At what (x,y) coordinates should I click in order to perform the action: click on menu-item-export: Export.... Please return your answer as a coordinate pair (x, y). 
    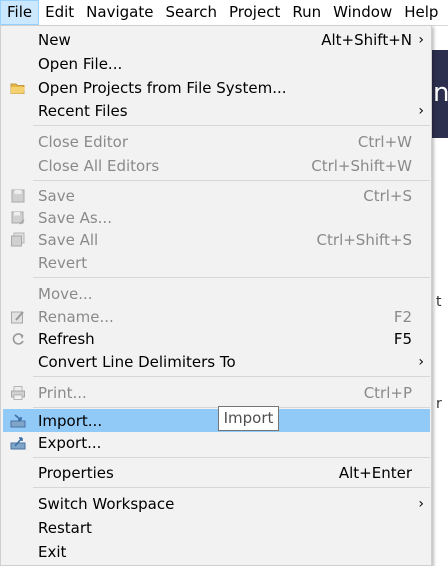
    Looking at the image, I should click on (216, 442).